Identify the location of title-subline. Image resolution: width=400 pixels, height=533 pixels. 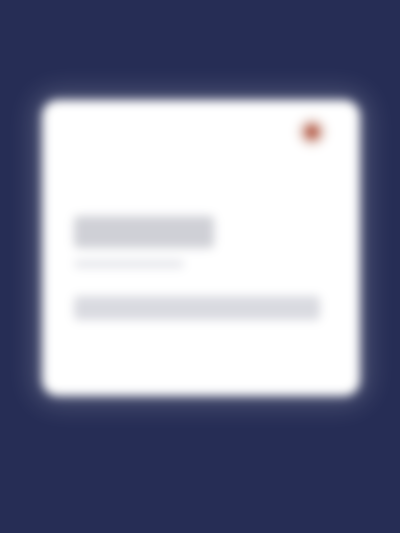
(129, 264).